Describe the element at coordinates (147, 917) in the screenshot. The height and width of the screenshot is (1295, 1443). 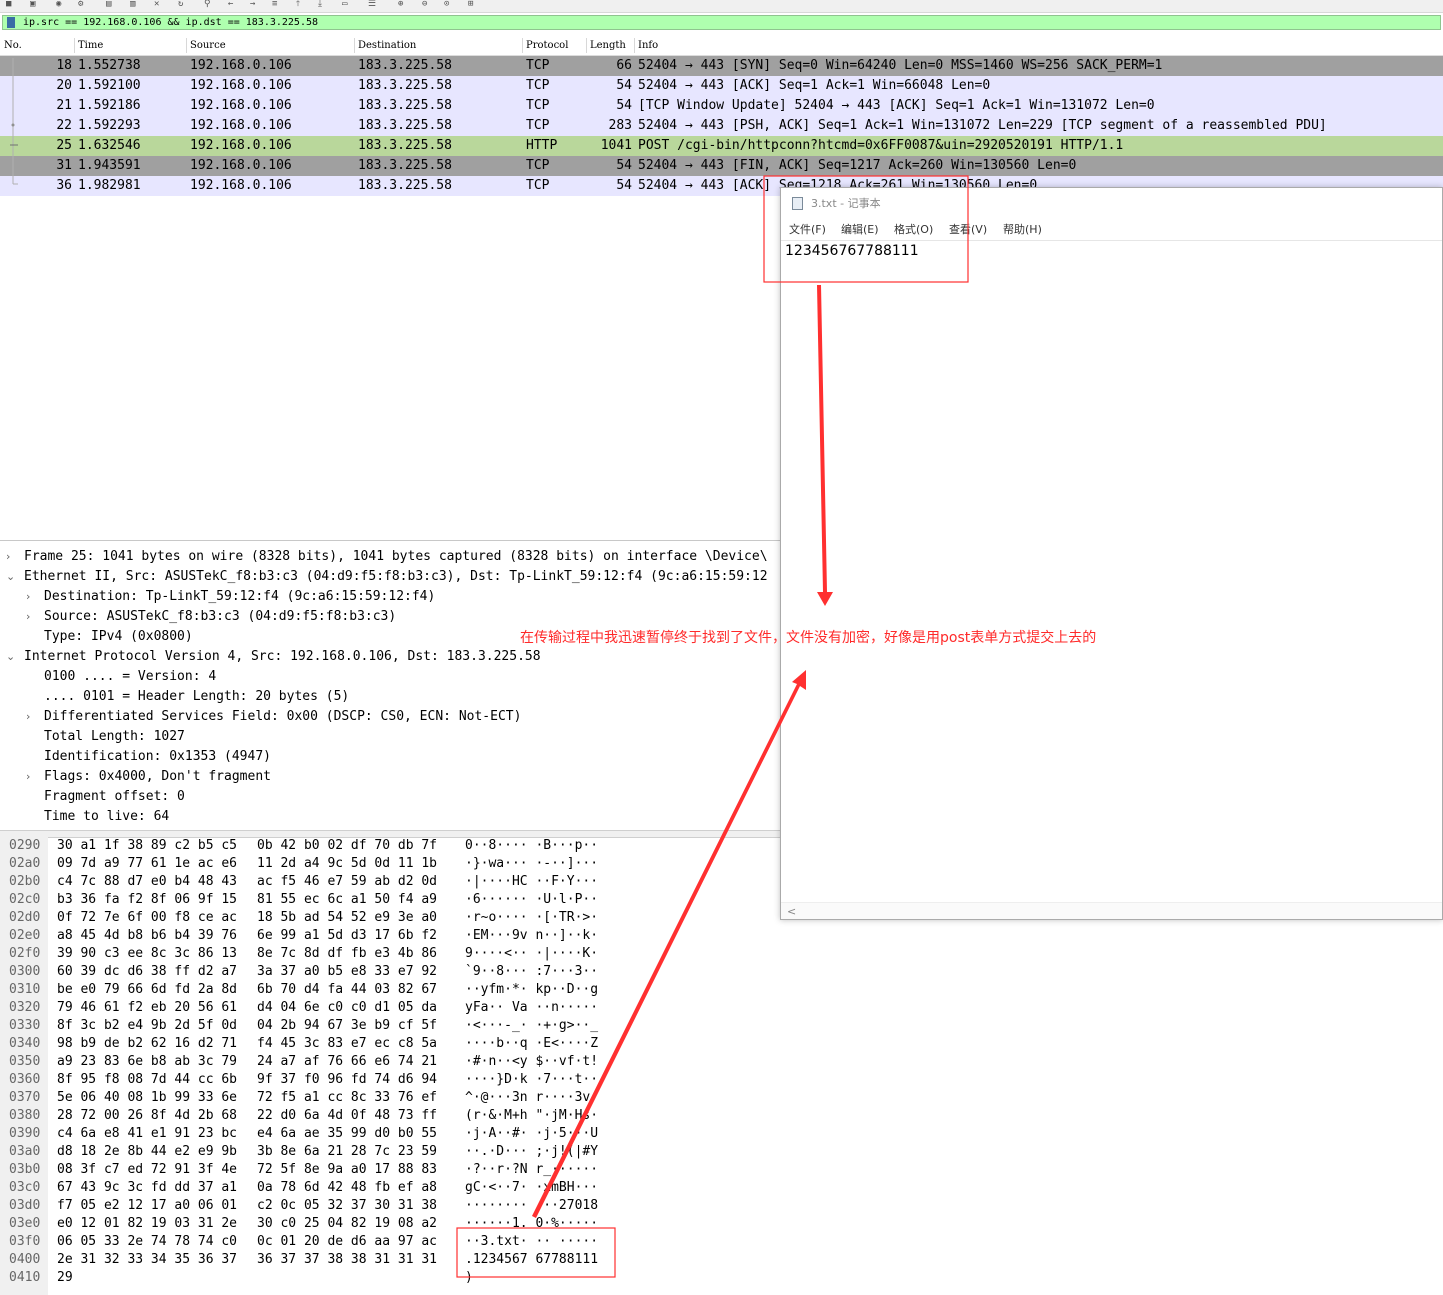
I see `hex-bytes-low: 0f 72 7e 6f 00 f8 ce ac` at that location.